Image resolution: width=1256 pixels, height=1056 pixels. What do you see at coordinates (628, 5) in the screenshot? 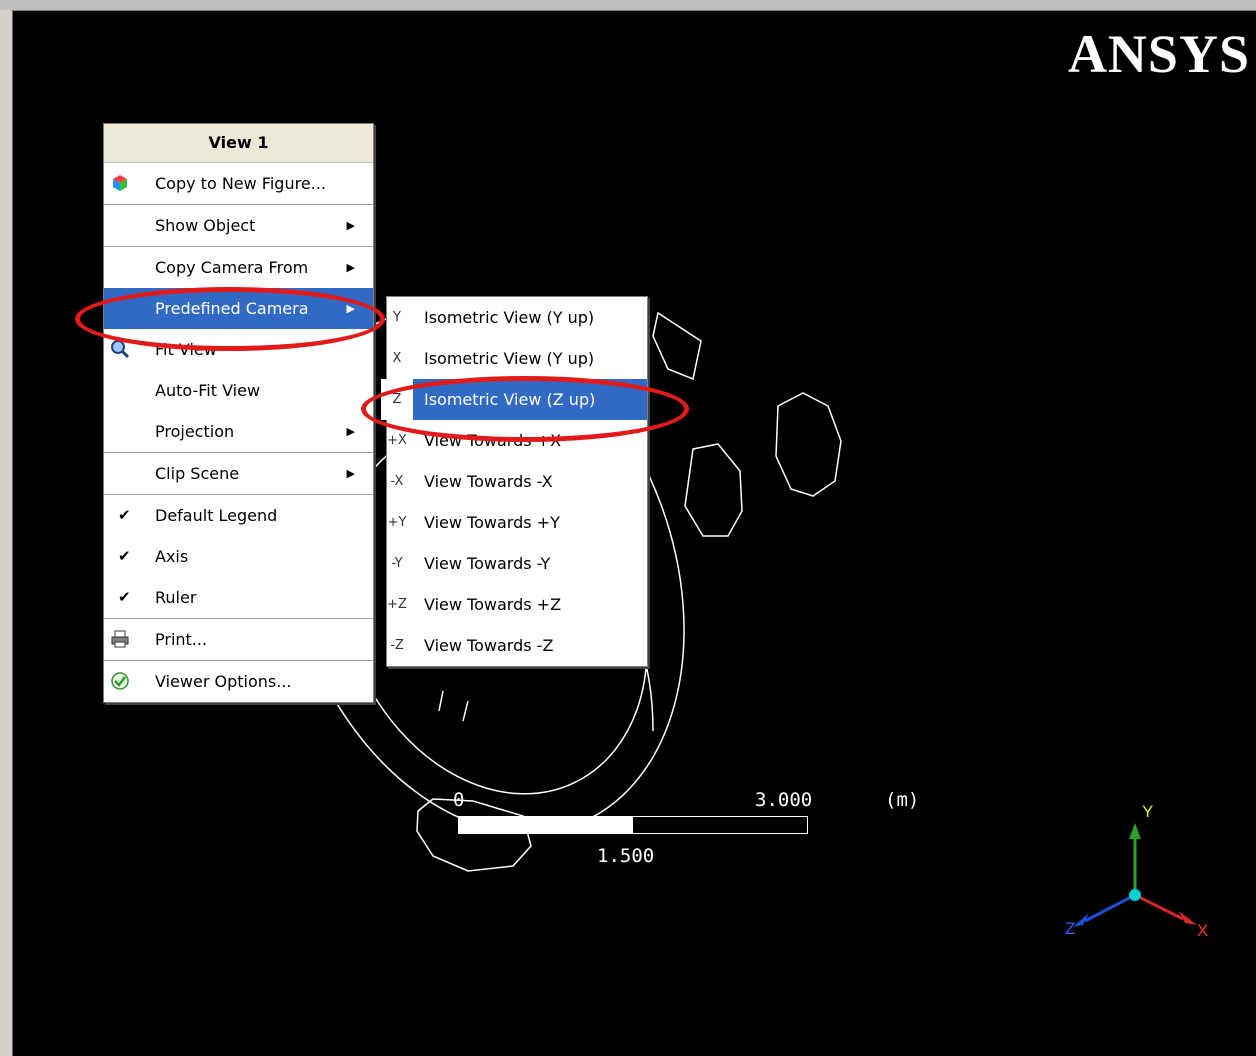
I see `window-title-bar` at bounding box center [628, 5].